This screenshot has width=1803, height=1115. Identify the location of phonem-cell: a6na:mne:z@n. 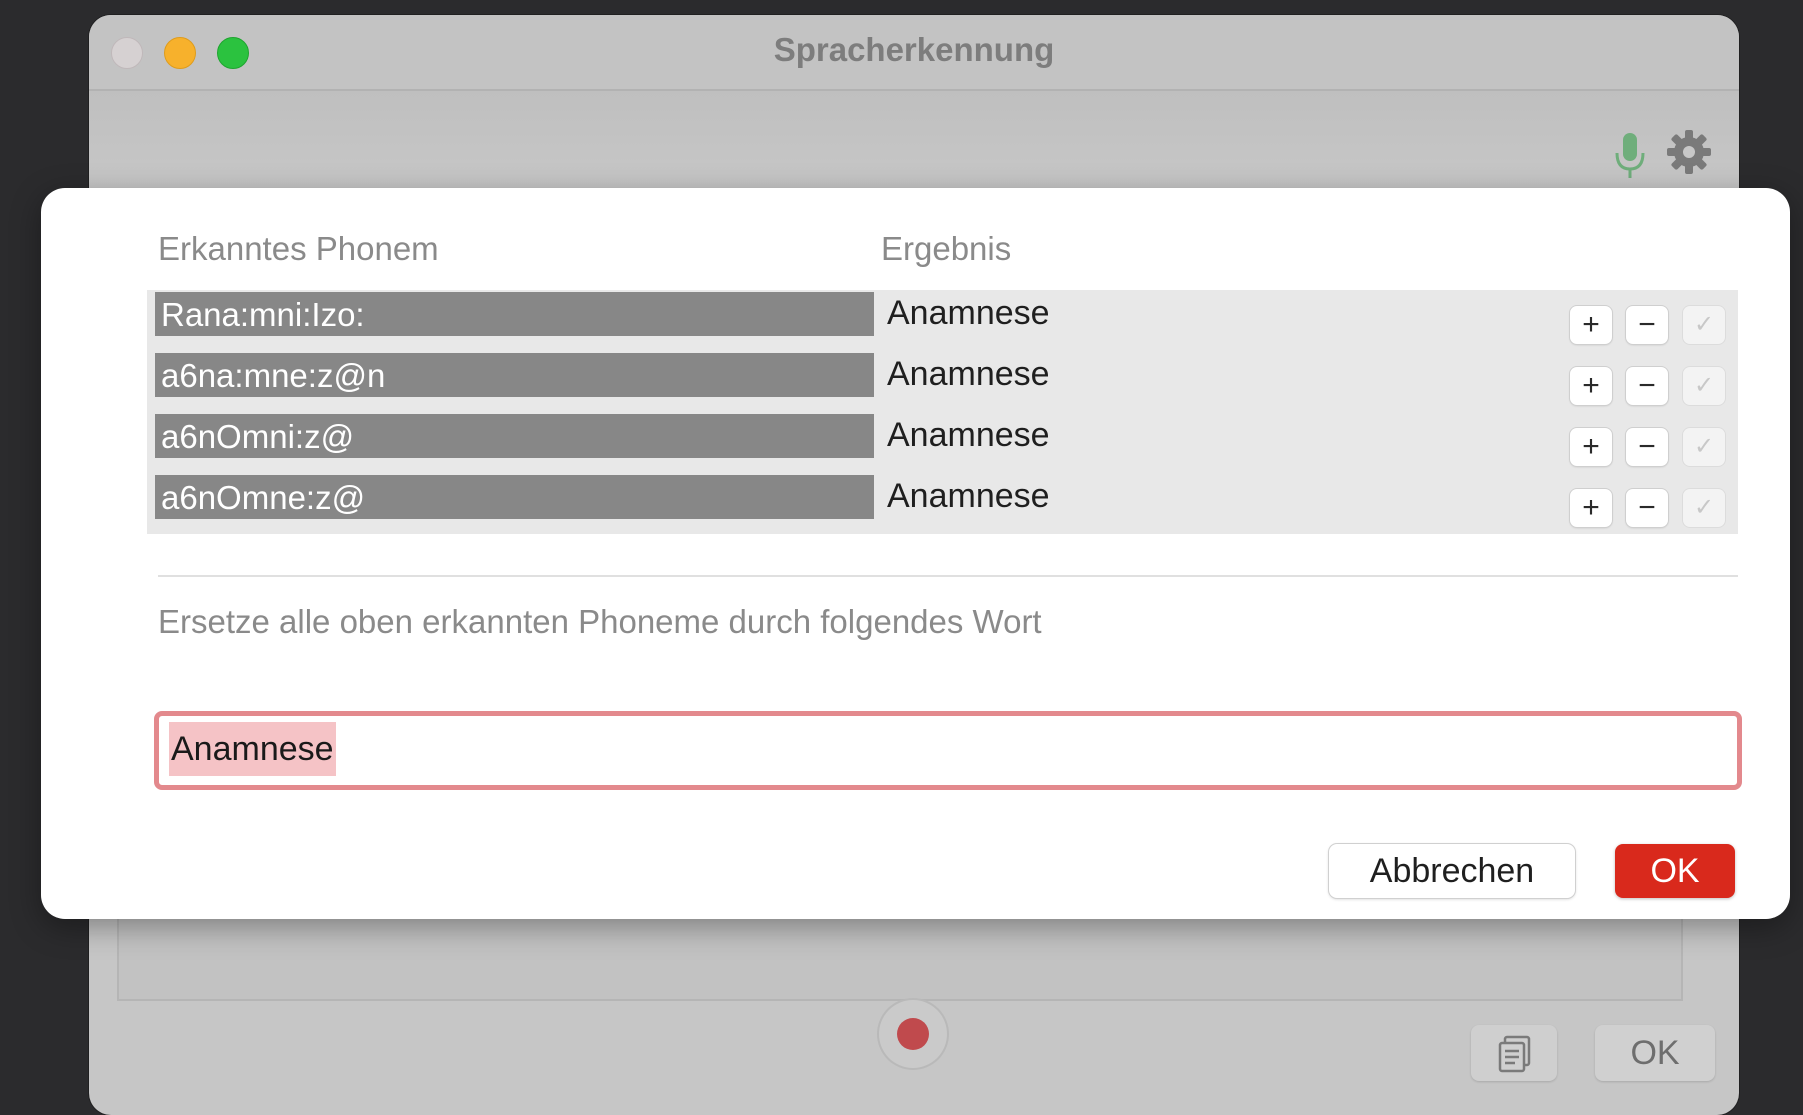
(514, 375).